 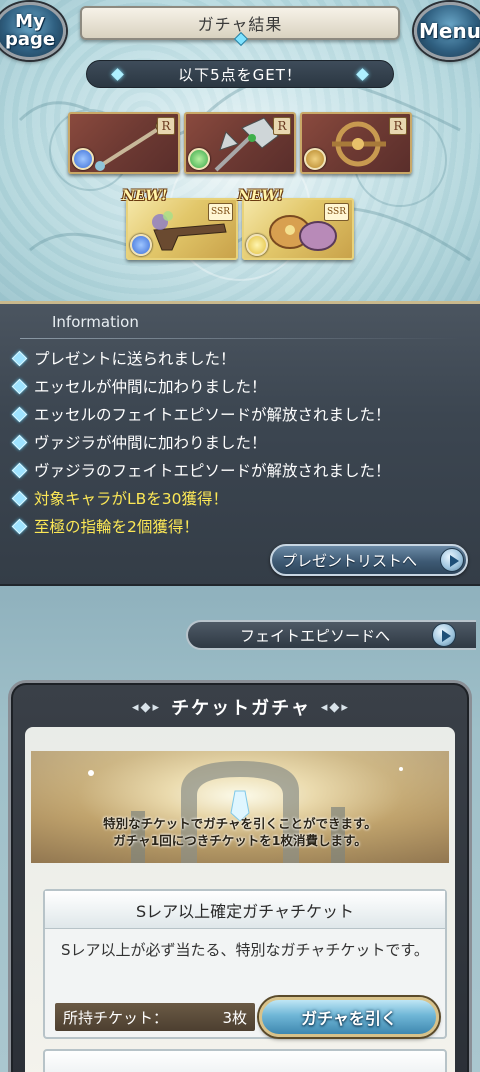 I want to click on menu-label: Menu, so click(x=449, y=31).